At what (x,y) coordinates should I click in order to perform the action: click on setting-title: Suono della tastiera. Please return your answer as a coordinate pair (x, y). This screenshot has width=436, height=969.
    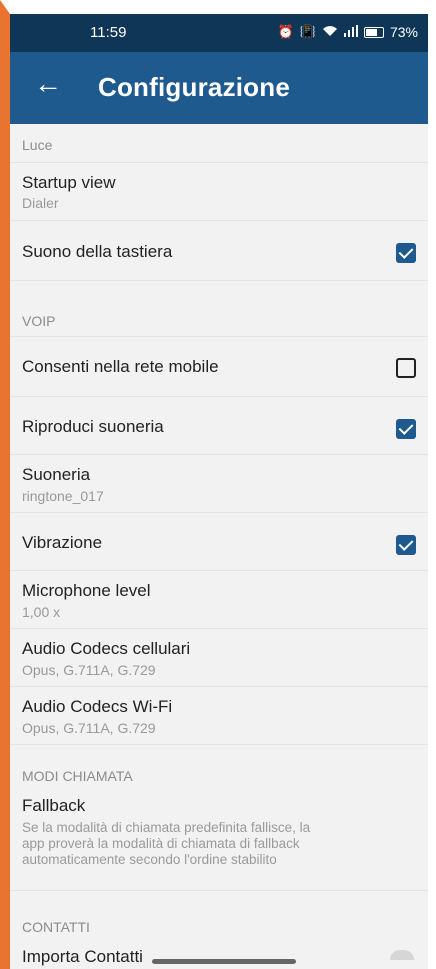
    Looking at the image, I should click on (97, 251).